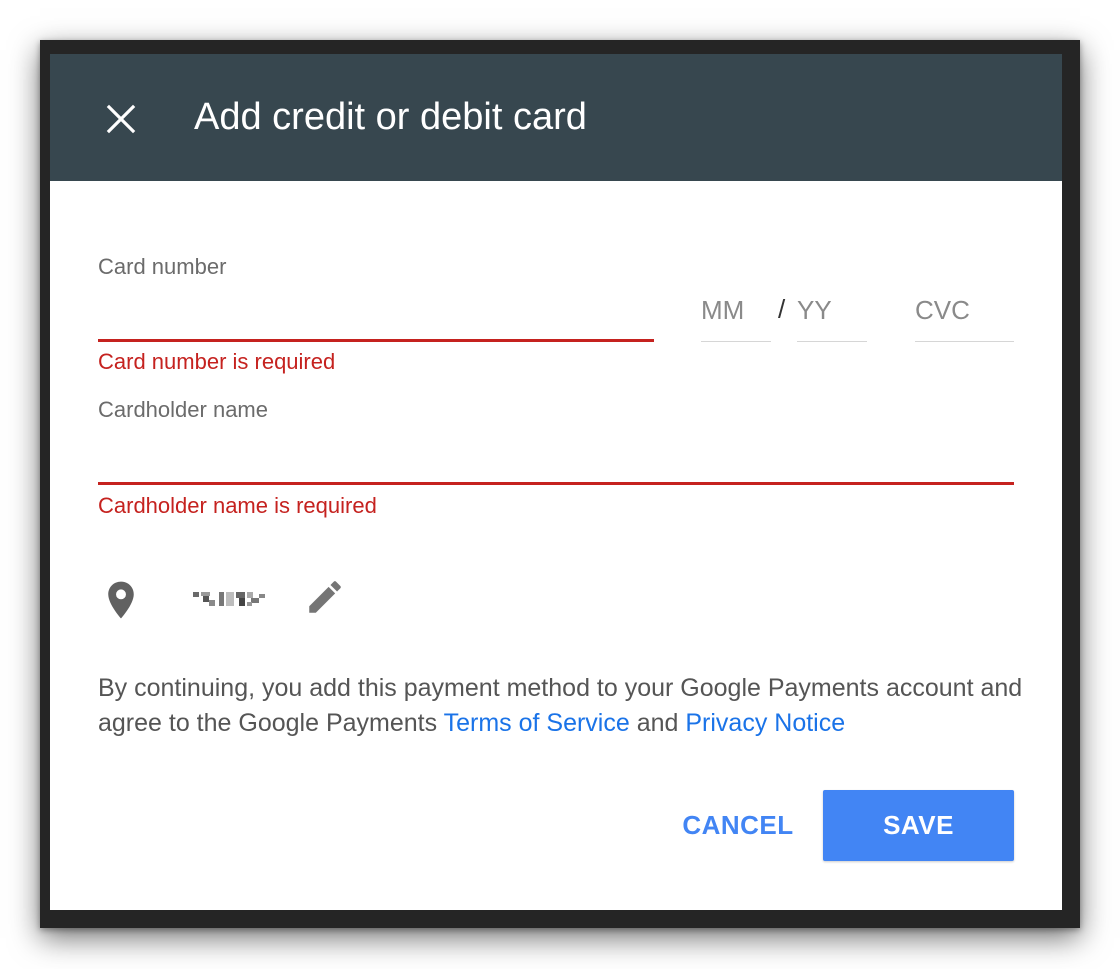 The image size is (1120, 969). What do you see at coordinates (736, 310) in the screenshot?
I see `expiry-month-input` at bounding box center [736, 310].